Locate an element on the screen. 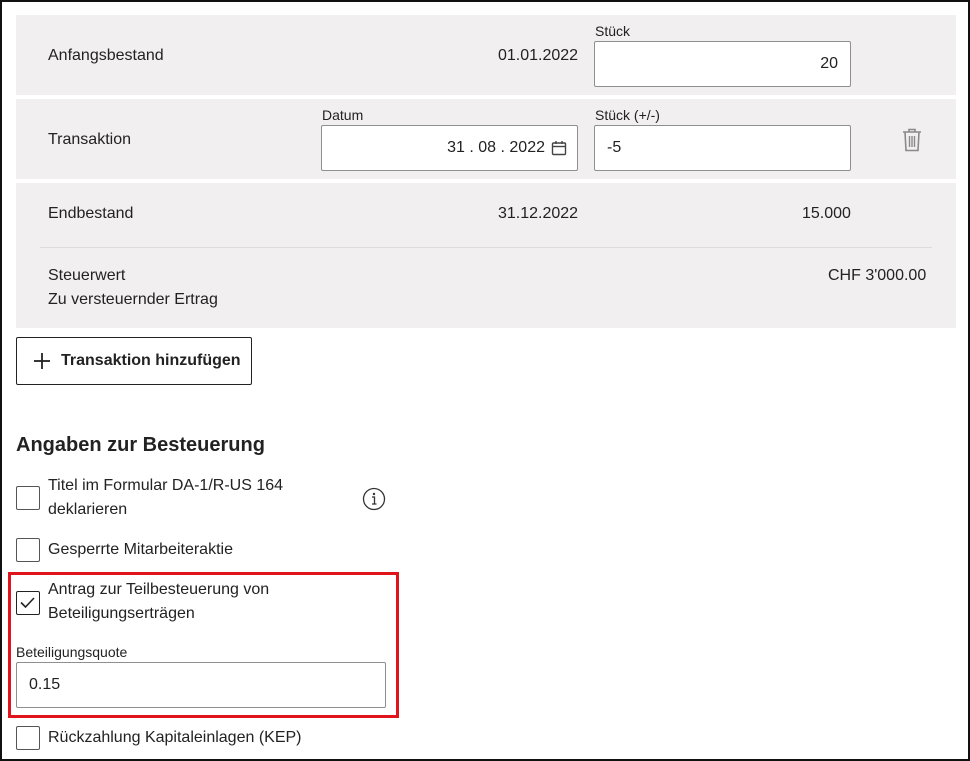 The image size is (970, 761). taxation-heading: Angaben zur Besteuerung is located at coordinates (140, 445).